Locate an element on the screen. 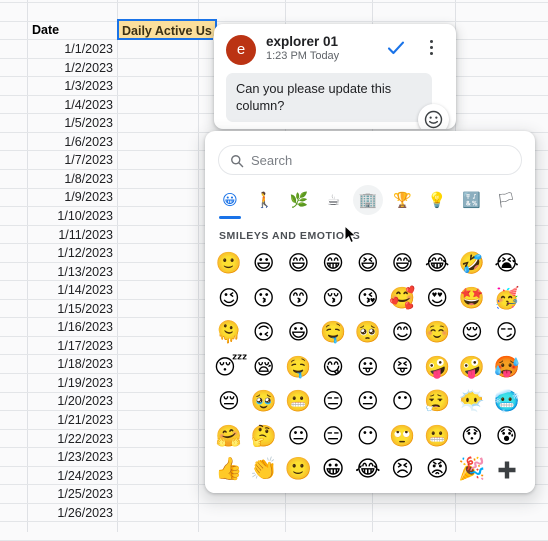  emoji-button: 😂 is located at coordinates (437, 263).